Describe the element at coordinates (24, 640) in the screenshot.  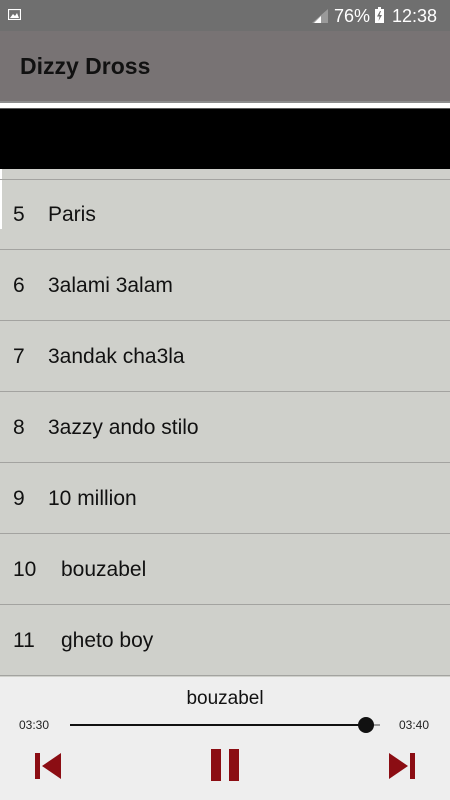
I see `track-number: 11` at that location.